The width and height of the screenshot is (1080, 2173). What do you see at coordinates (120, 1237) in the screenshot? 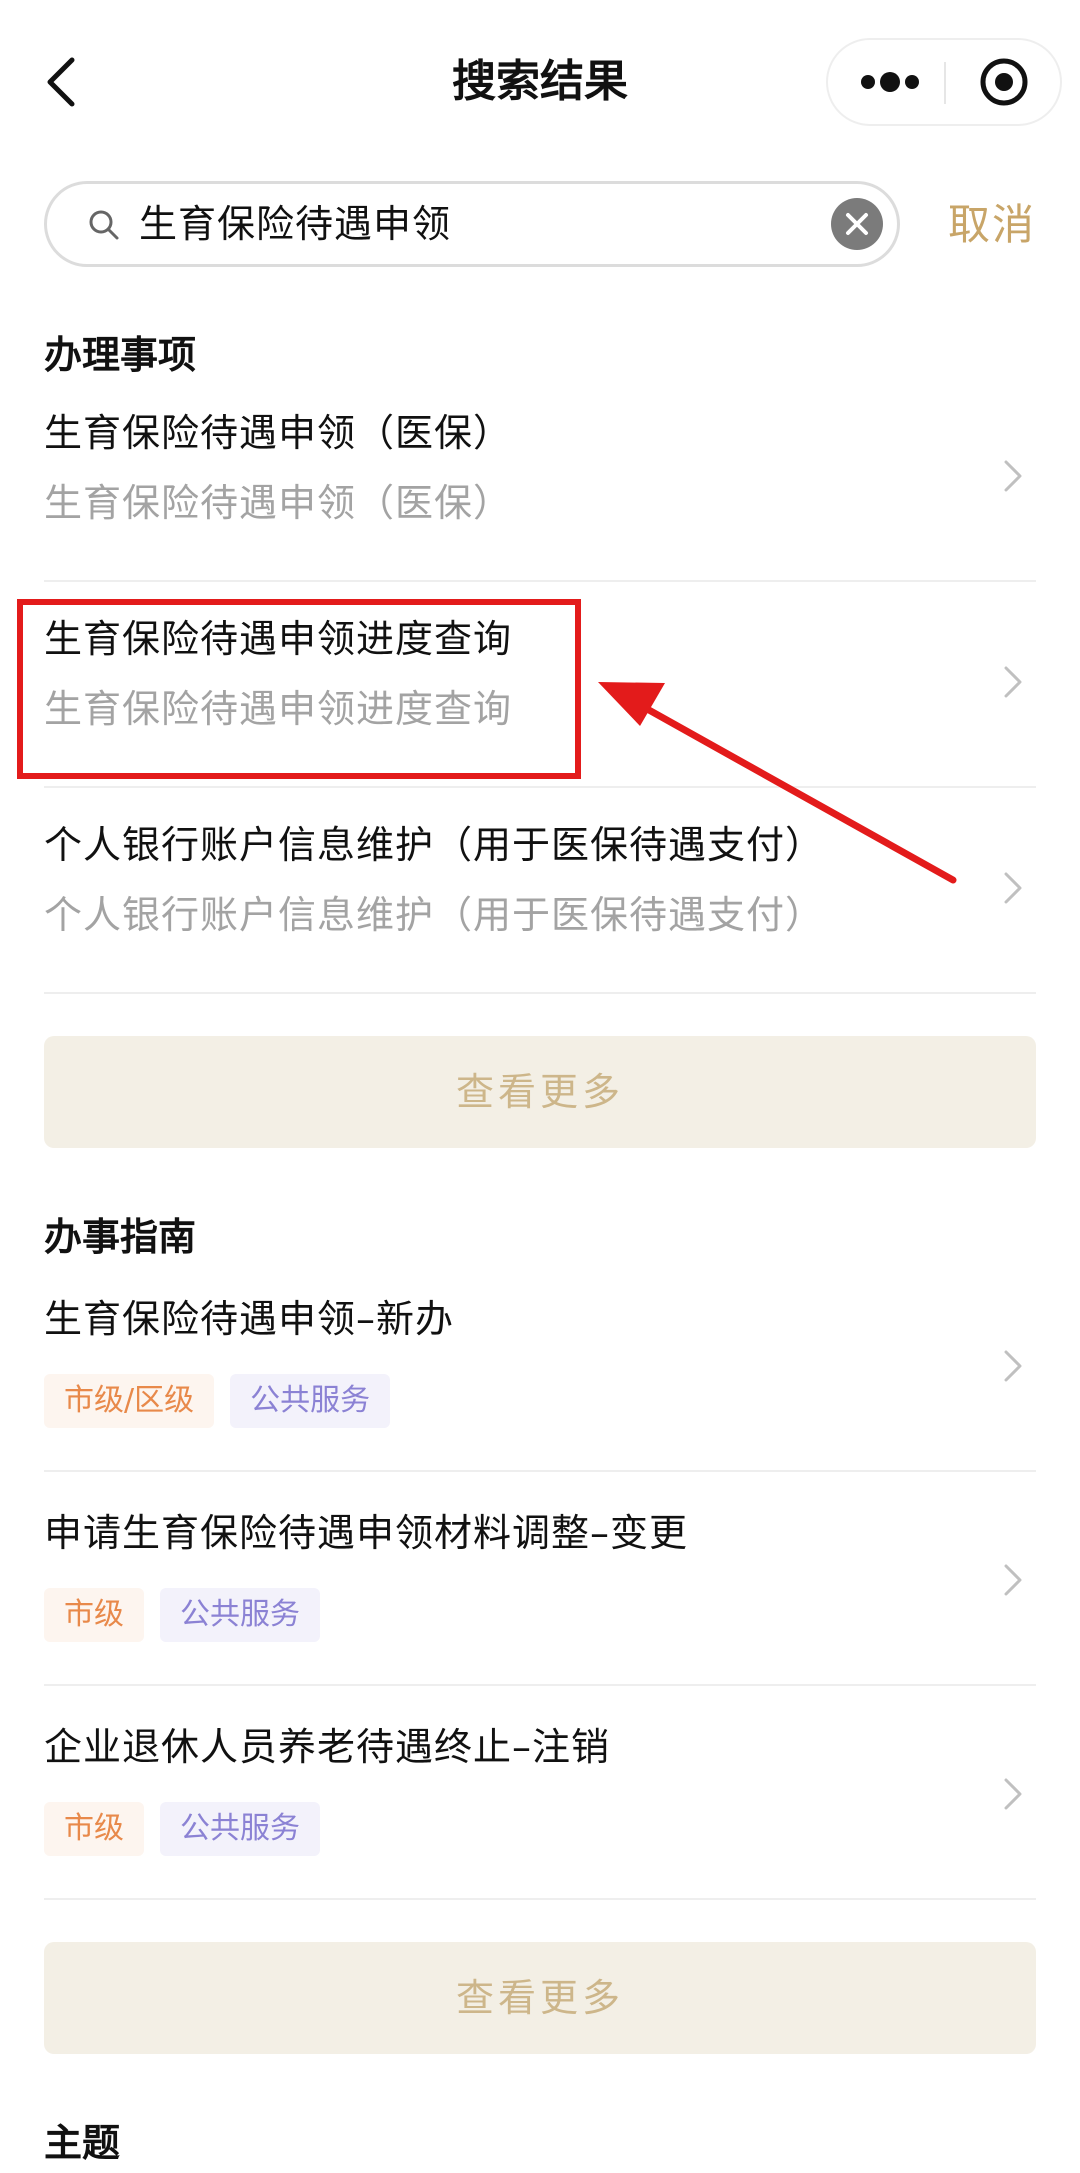
I see `section-title-guides: 办事指南` at bounding box center [120, 1237].